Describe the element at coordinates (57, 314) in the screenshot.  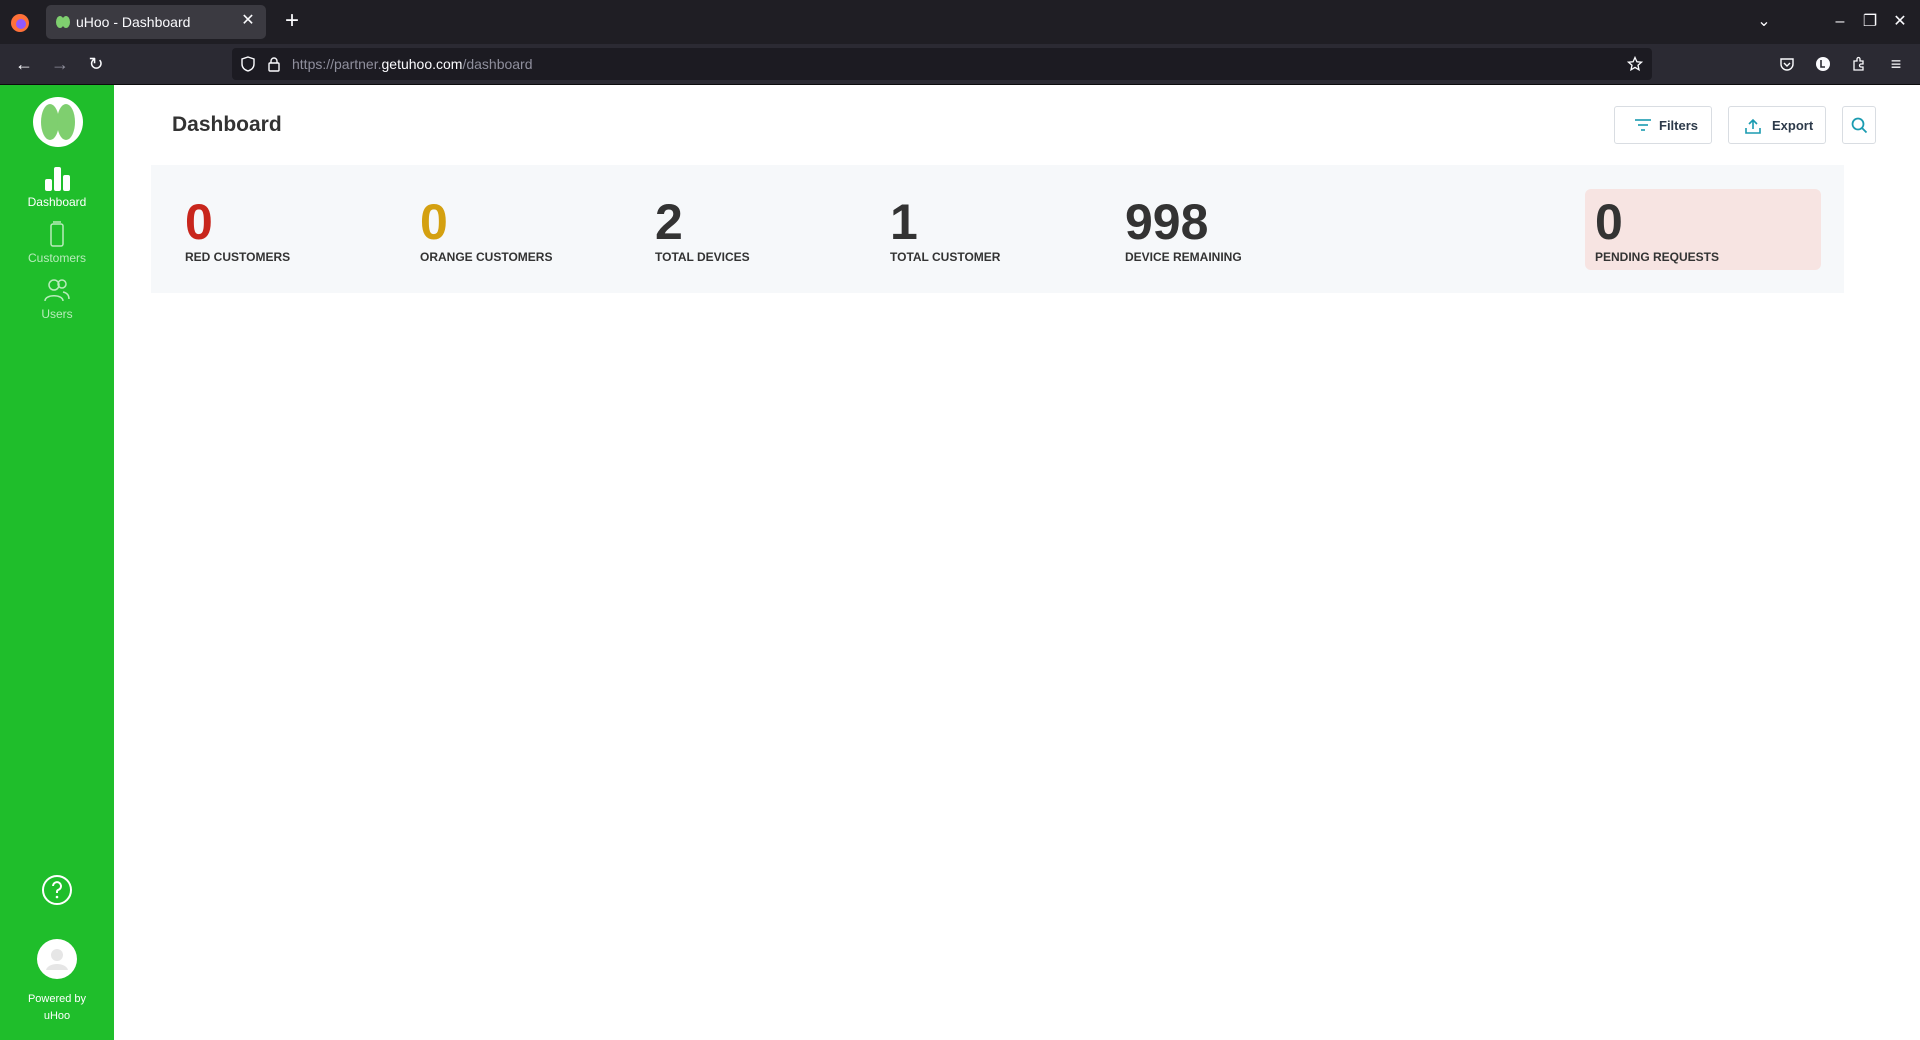
I see `sidebar-item-label: Users` at that location.